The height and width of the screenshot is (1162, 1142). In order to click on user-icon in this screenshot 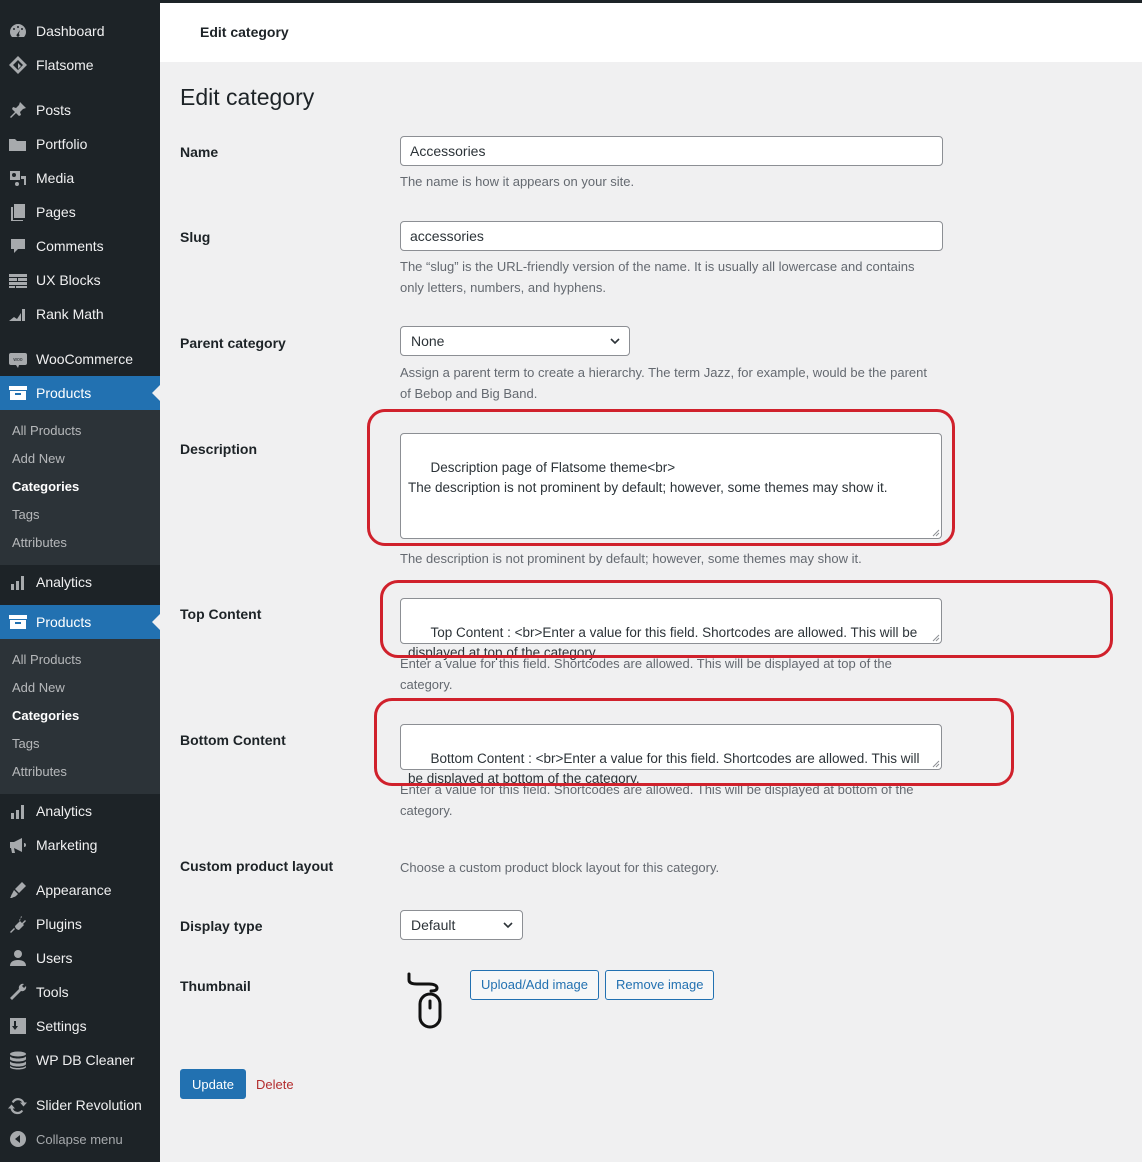, I will do `click(18, 958)`.